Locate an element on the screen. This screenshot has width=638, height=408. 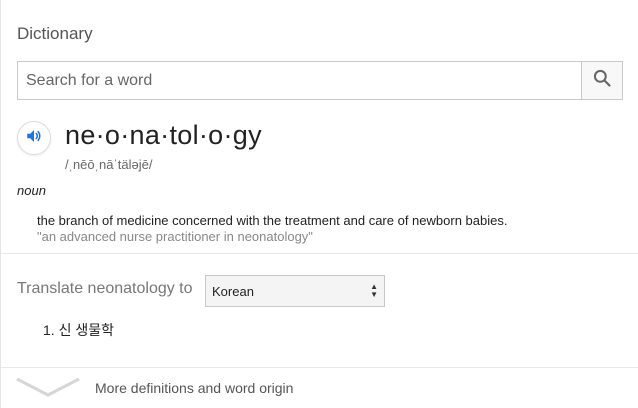
chevron-down-icon is located at coordinates (48, 389).